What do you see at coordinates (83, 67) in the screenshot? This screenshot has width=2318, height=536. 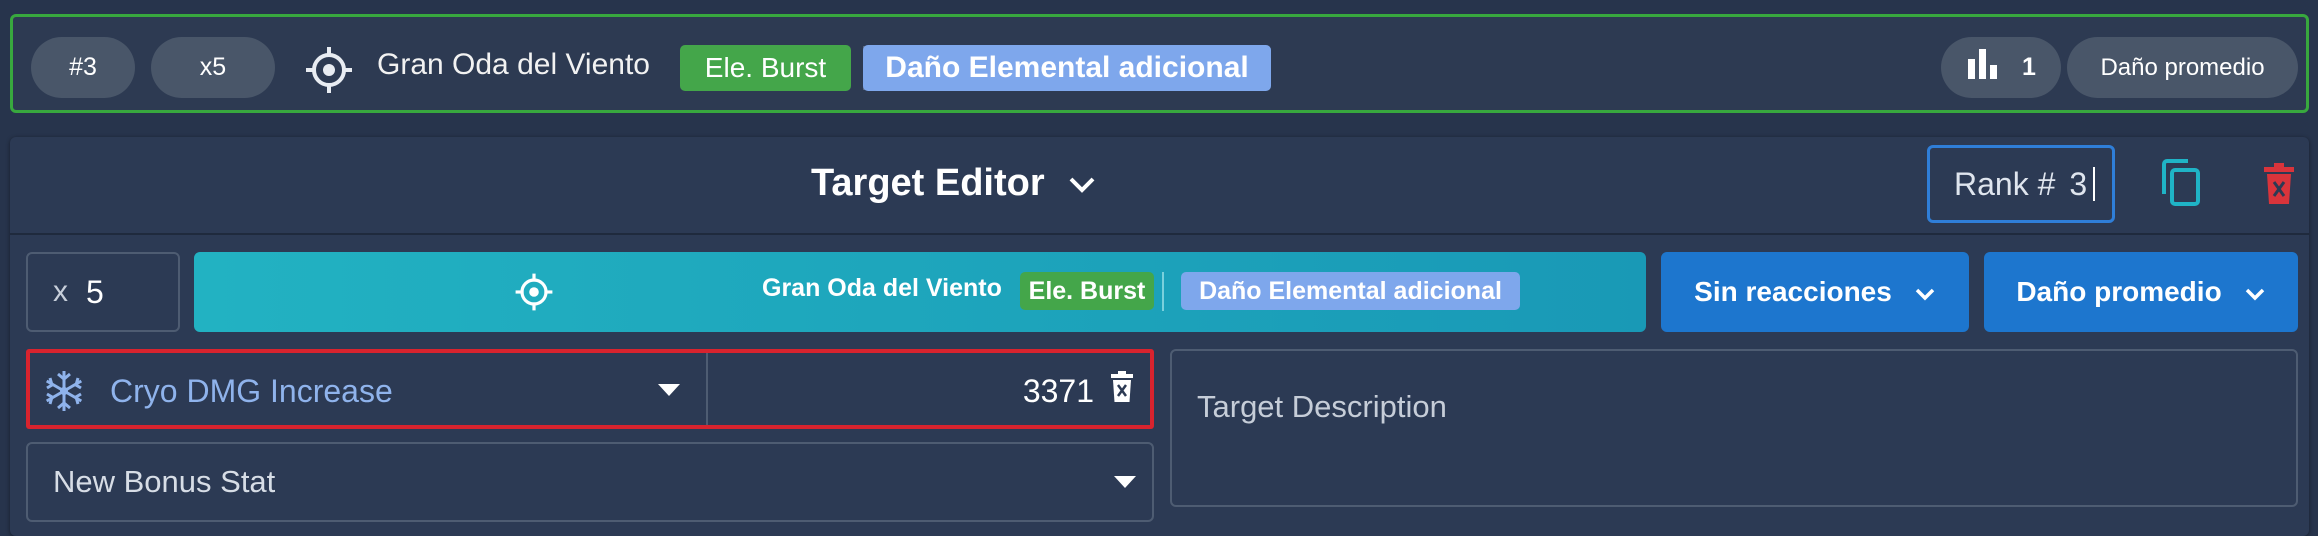 I see `rank-chip: #3` at bounding box center [83, 67].